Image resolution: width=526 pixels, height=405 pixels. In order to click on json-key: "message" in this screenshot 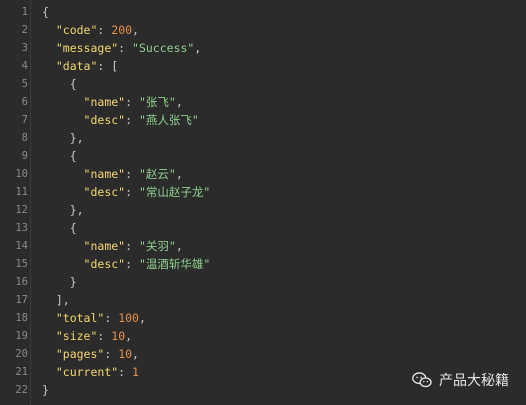, I will do `click(87, 48)`.